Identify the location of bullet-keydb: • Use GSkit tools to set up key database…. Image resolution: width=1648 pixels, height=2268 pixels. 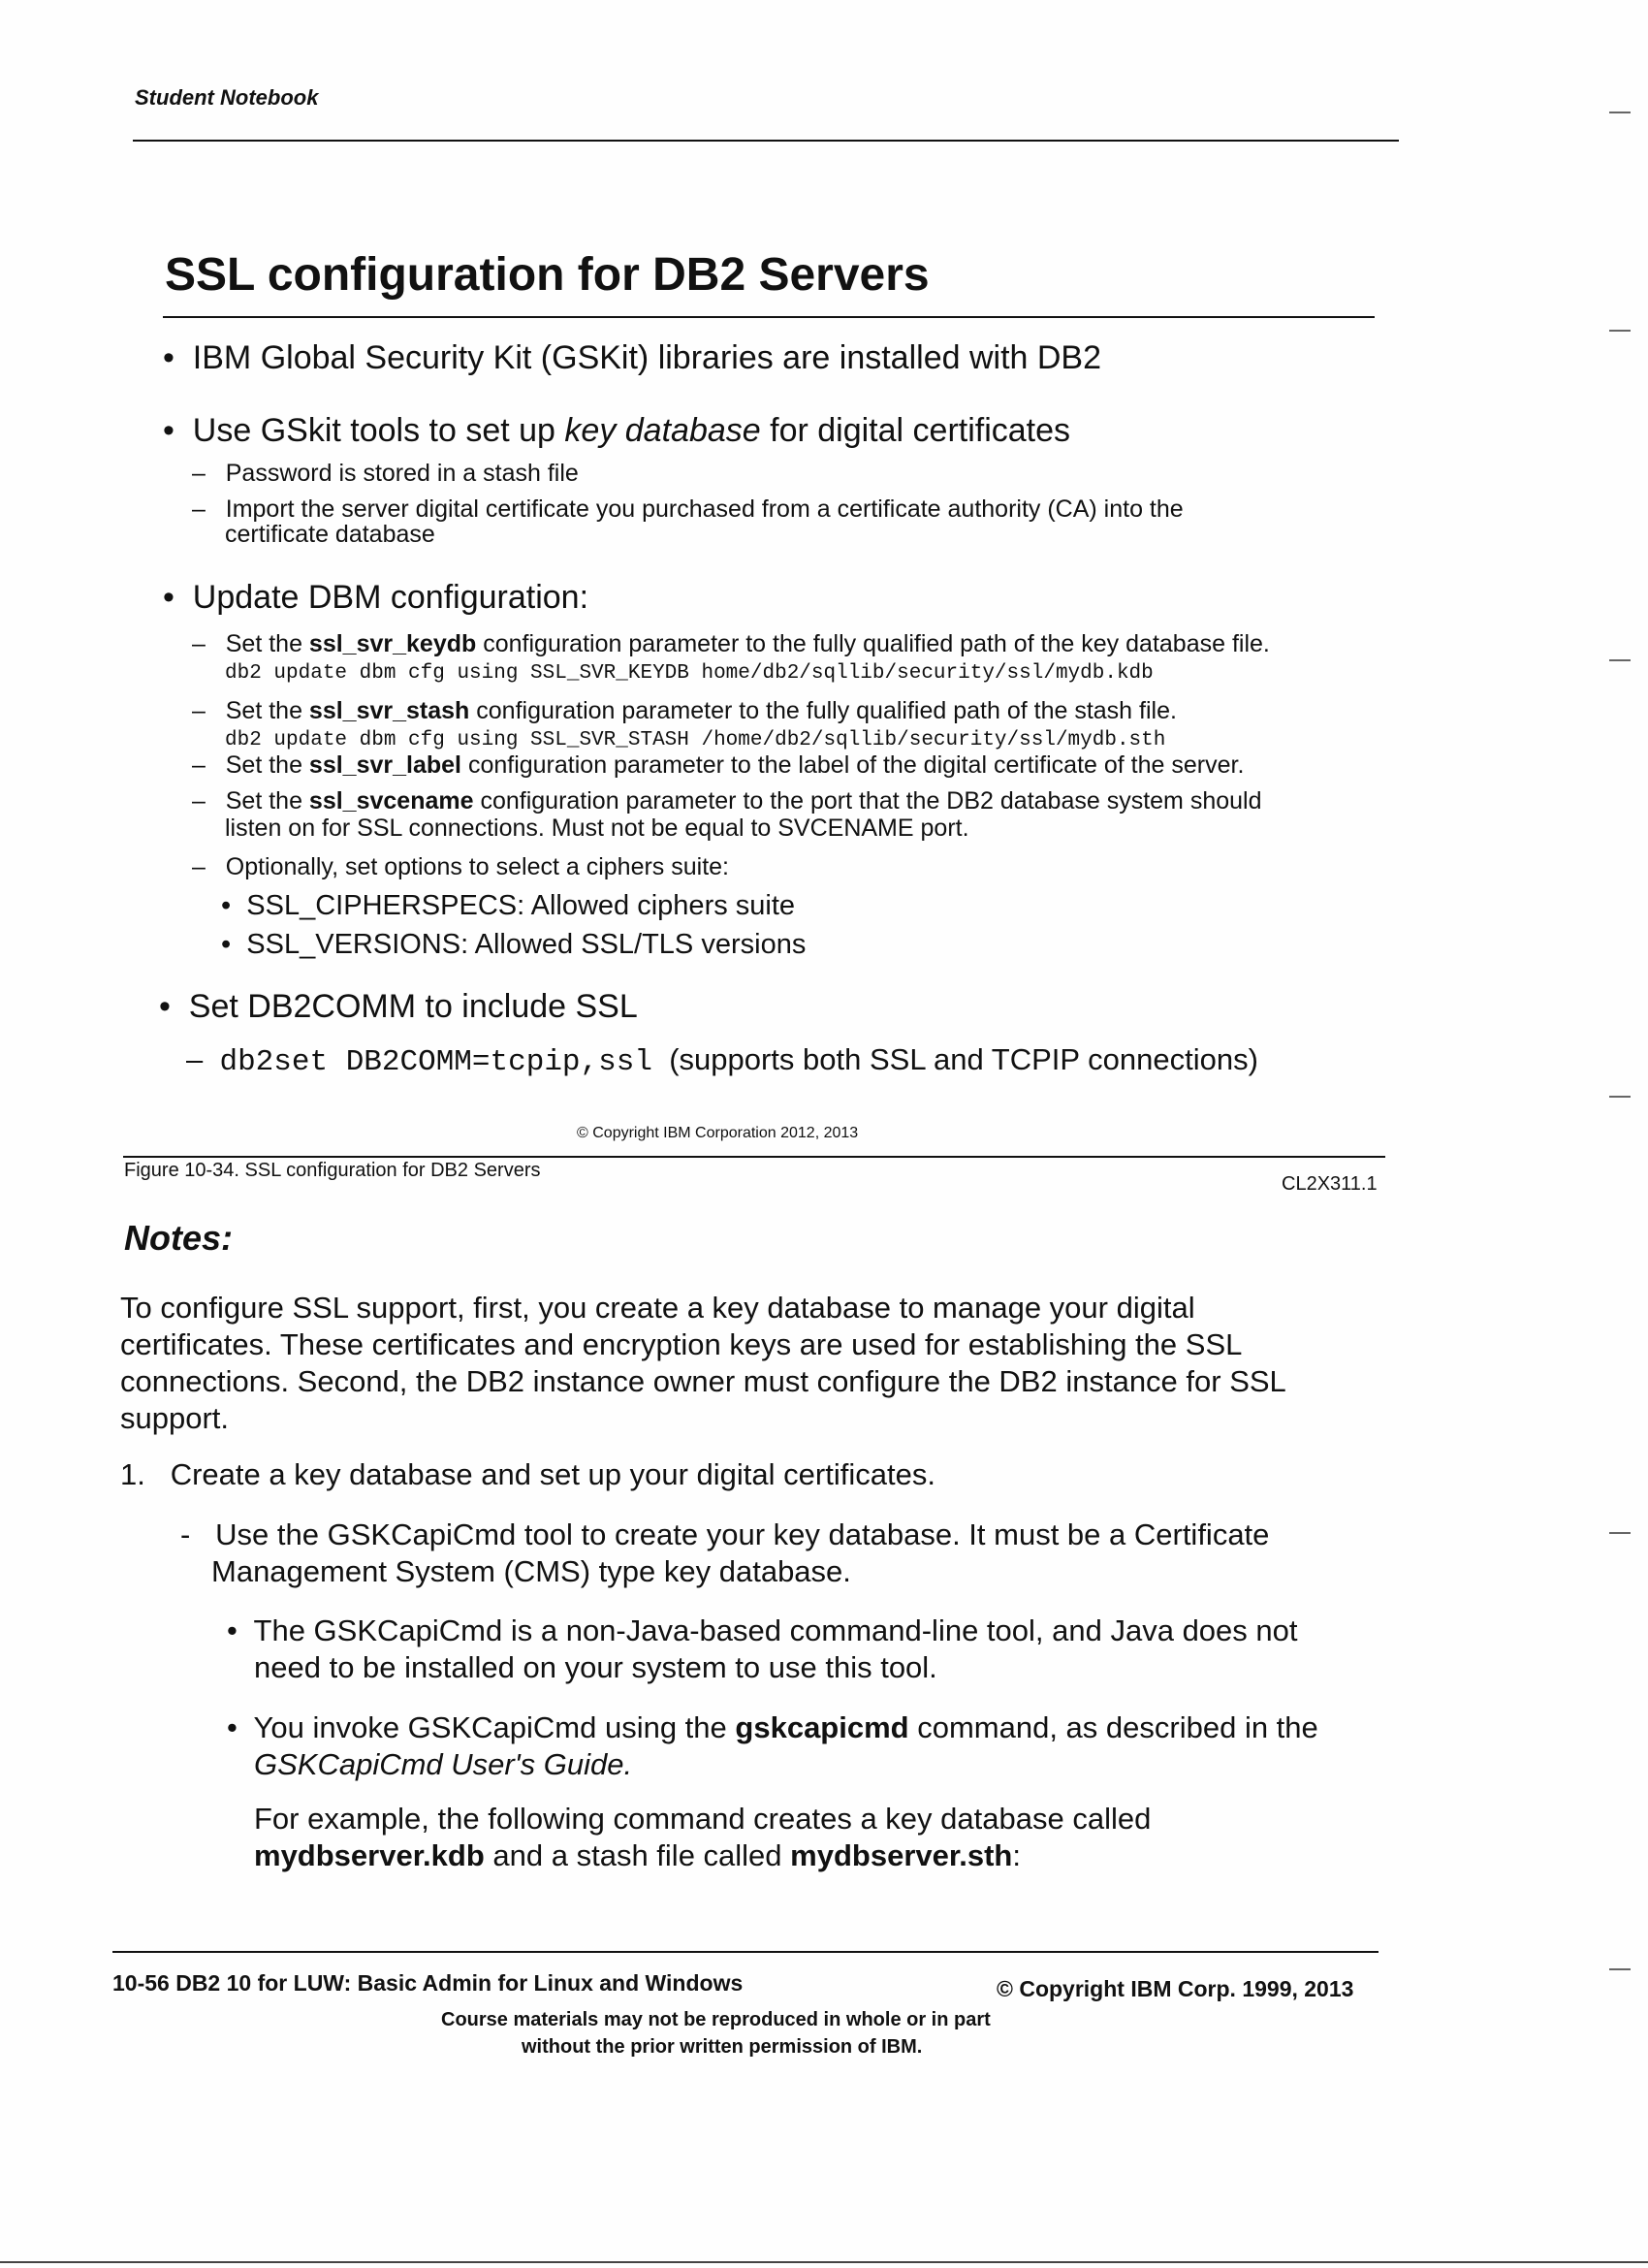
(617, 430).